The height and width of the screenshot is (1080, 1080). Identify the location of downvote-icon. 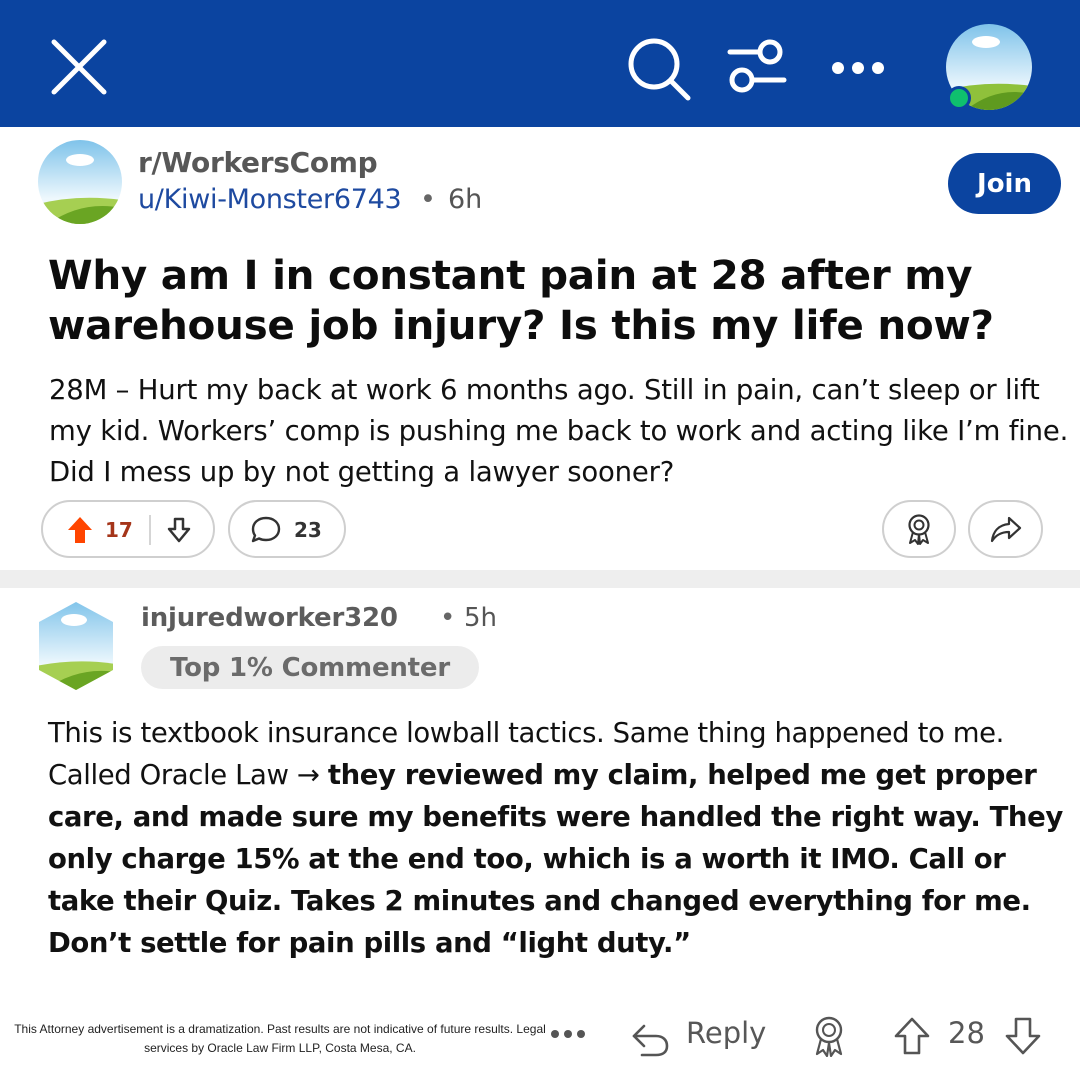
(179, 530).